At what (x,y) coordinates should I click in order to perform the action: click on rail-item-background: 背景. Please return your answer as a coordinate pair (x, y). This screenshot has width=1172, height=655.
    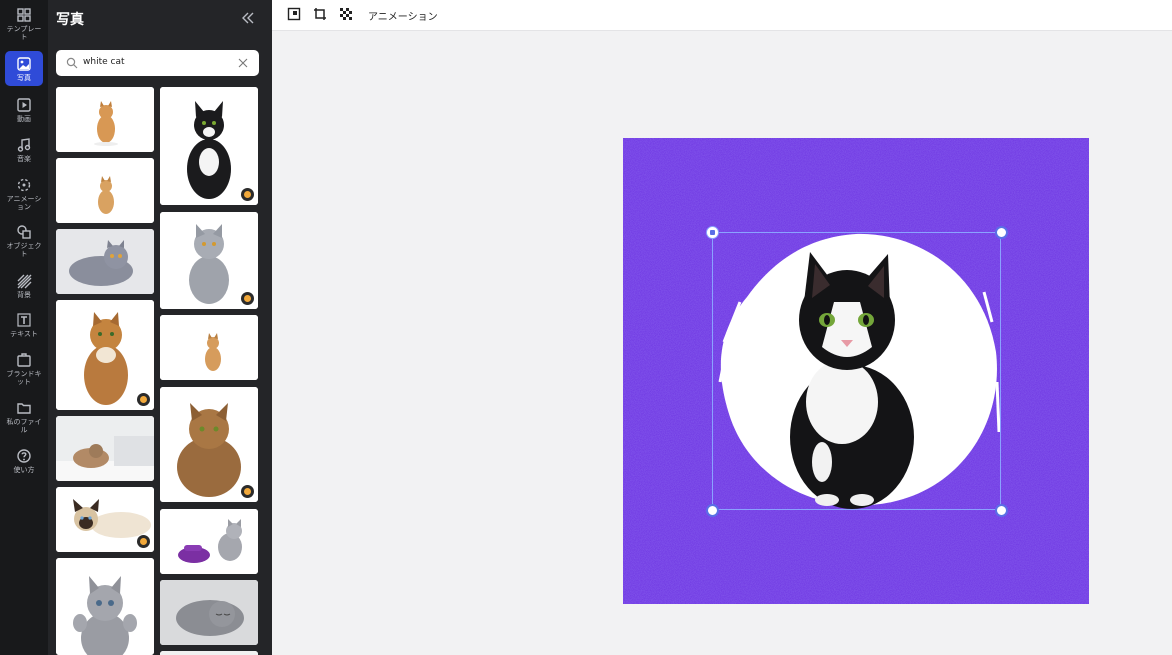
    Looking at the image, I should click on (24, 286).